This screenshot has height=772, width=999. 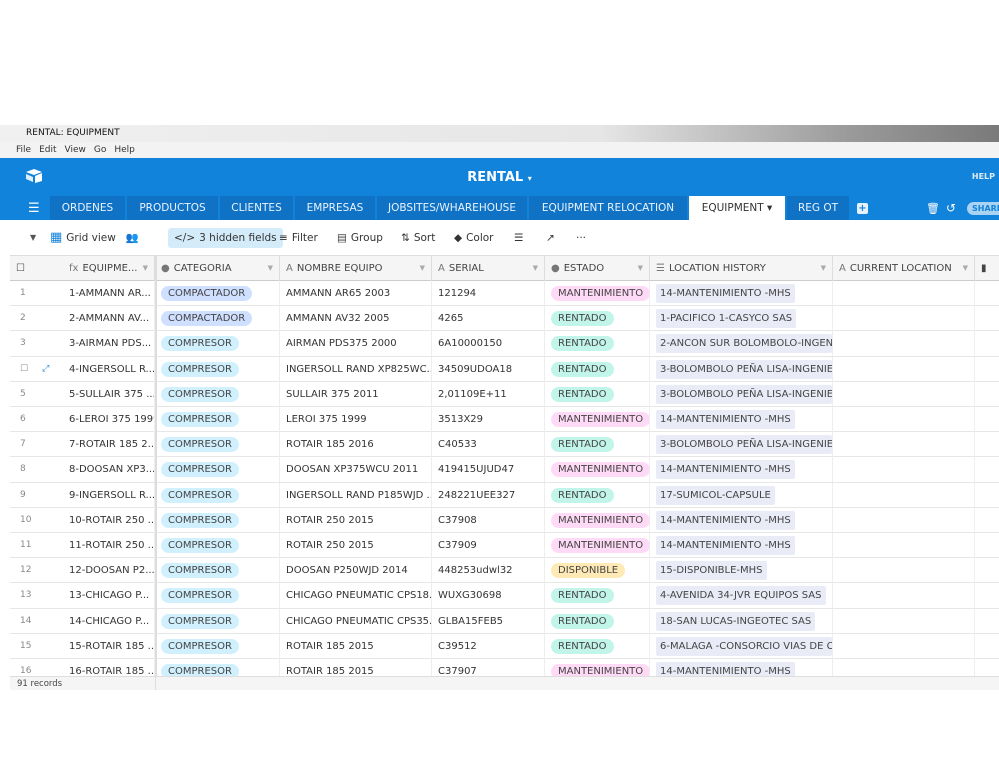 What do you see at coordinates (100, 150) in the screenshot?
I see `menu-go: Go` at bounding box center [100, 150].